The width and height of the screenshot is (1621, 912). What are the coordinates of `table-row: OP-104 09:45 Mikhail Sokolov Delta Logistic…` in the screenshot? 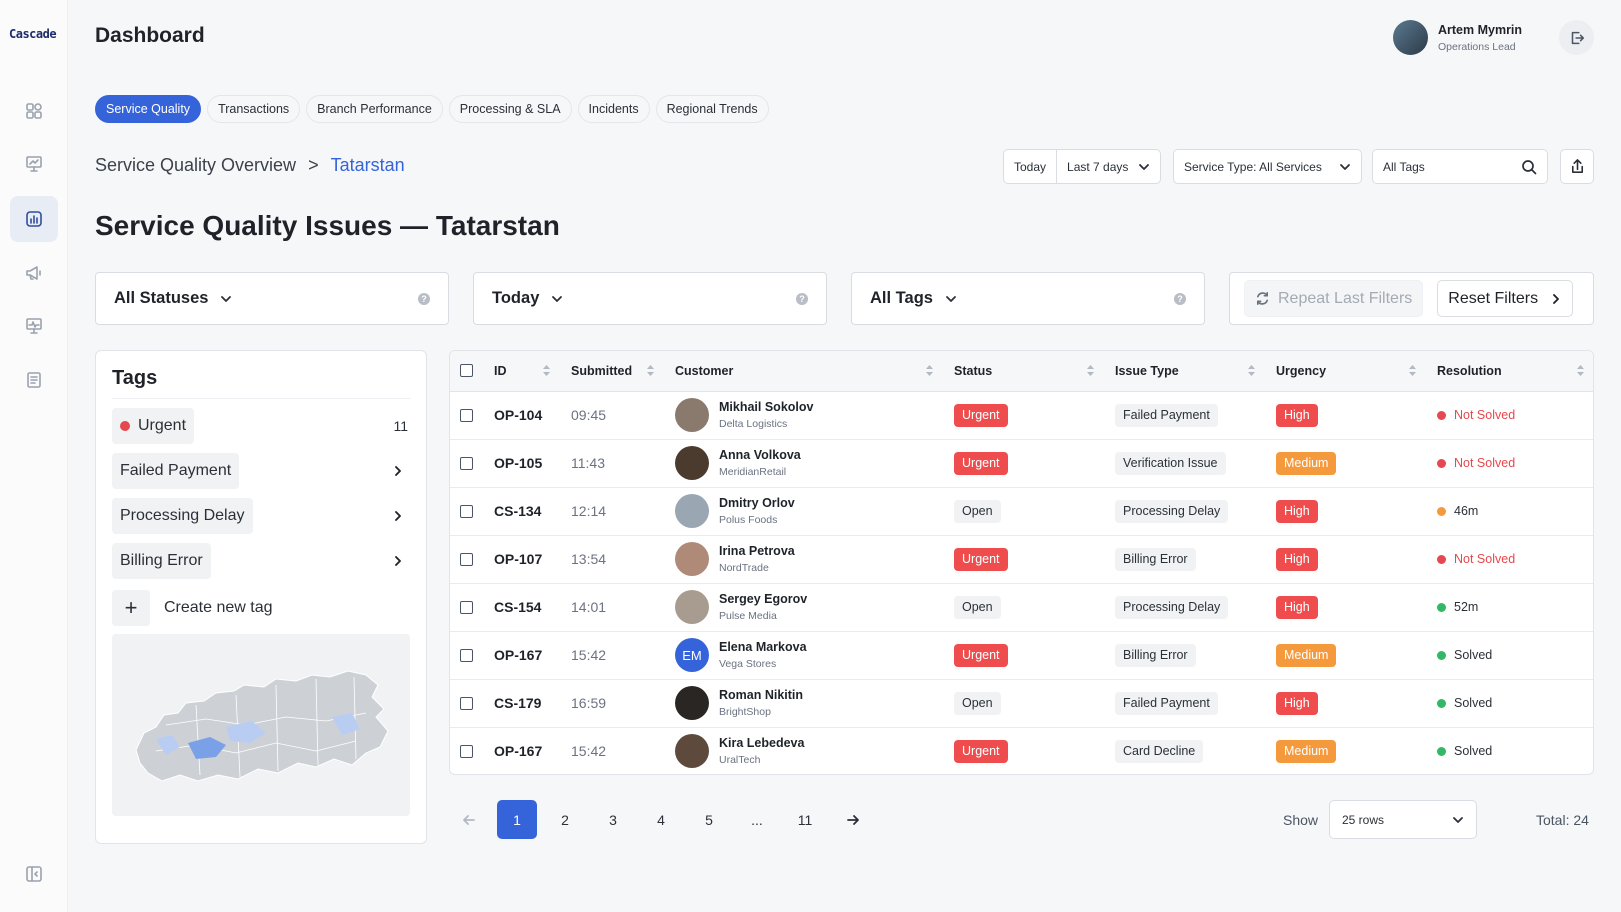 It's located at (1021, 415).